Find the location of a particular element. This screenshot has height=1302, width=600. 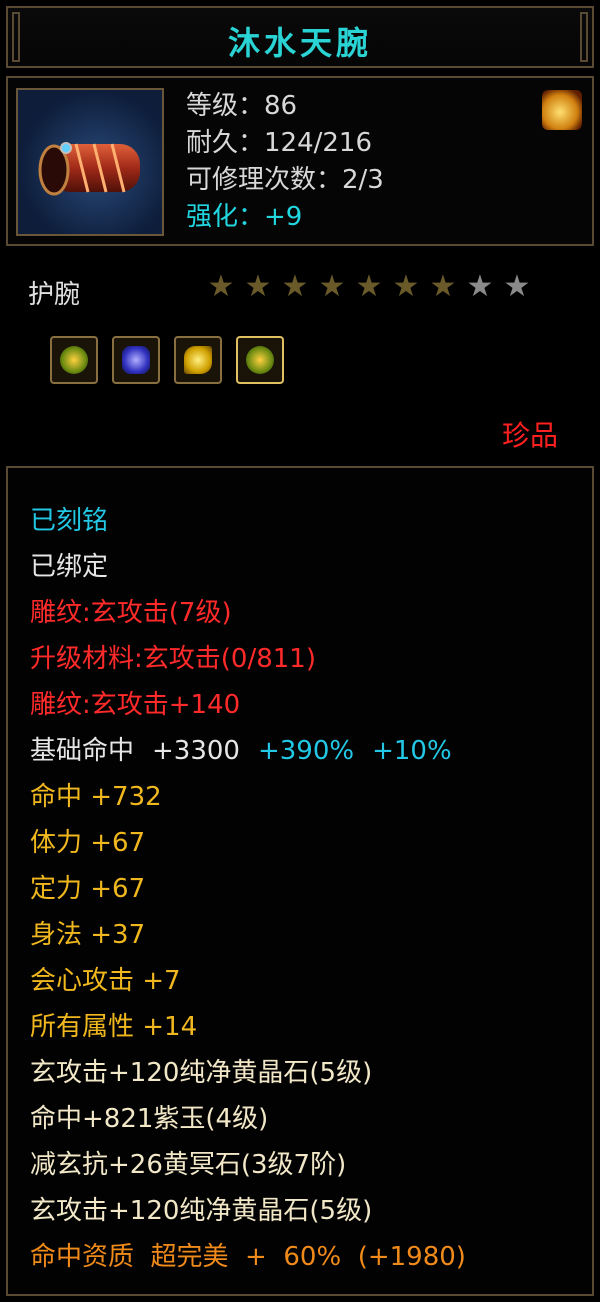

quality-line: 命中资质 超完美 + 60% (+1980) is located at coordinates (248, 1257).